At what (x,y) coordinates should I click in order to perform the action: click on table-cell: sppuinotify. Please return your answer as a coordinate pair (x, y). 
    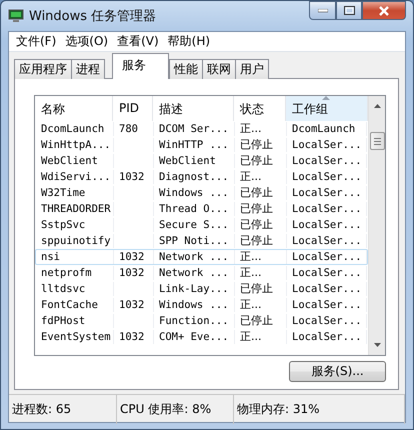
    Looking at the image, I should click on (75, 241).